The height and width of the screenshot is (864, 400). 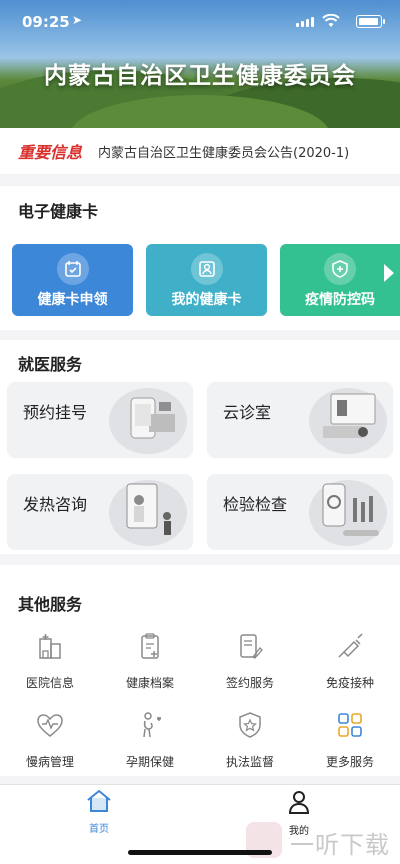 I want to click on apply-health-card-button: 健康卡申领, so click(x=72, y=280).